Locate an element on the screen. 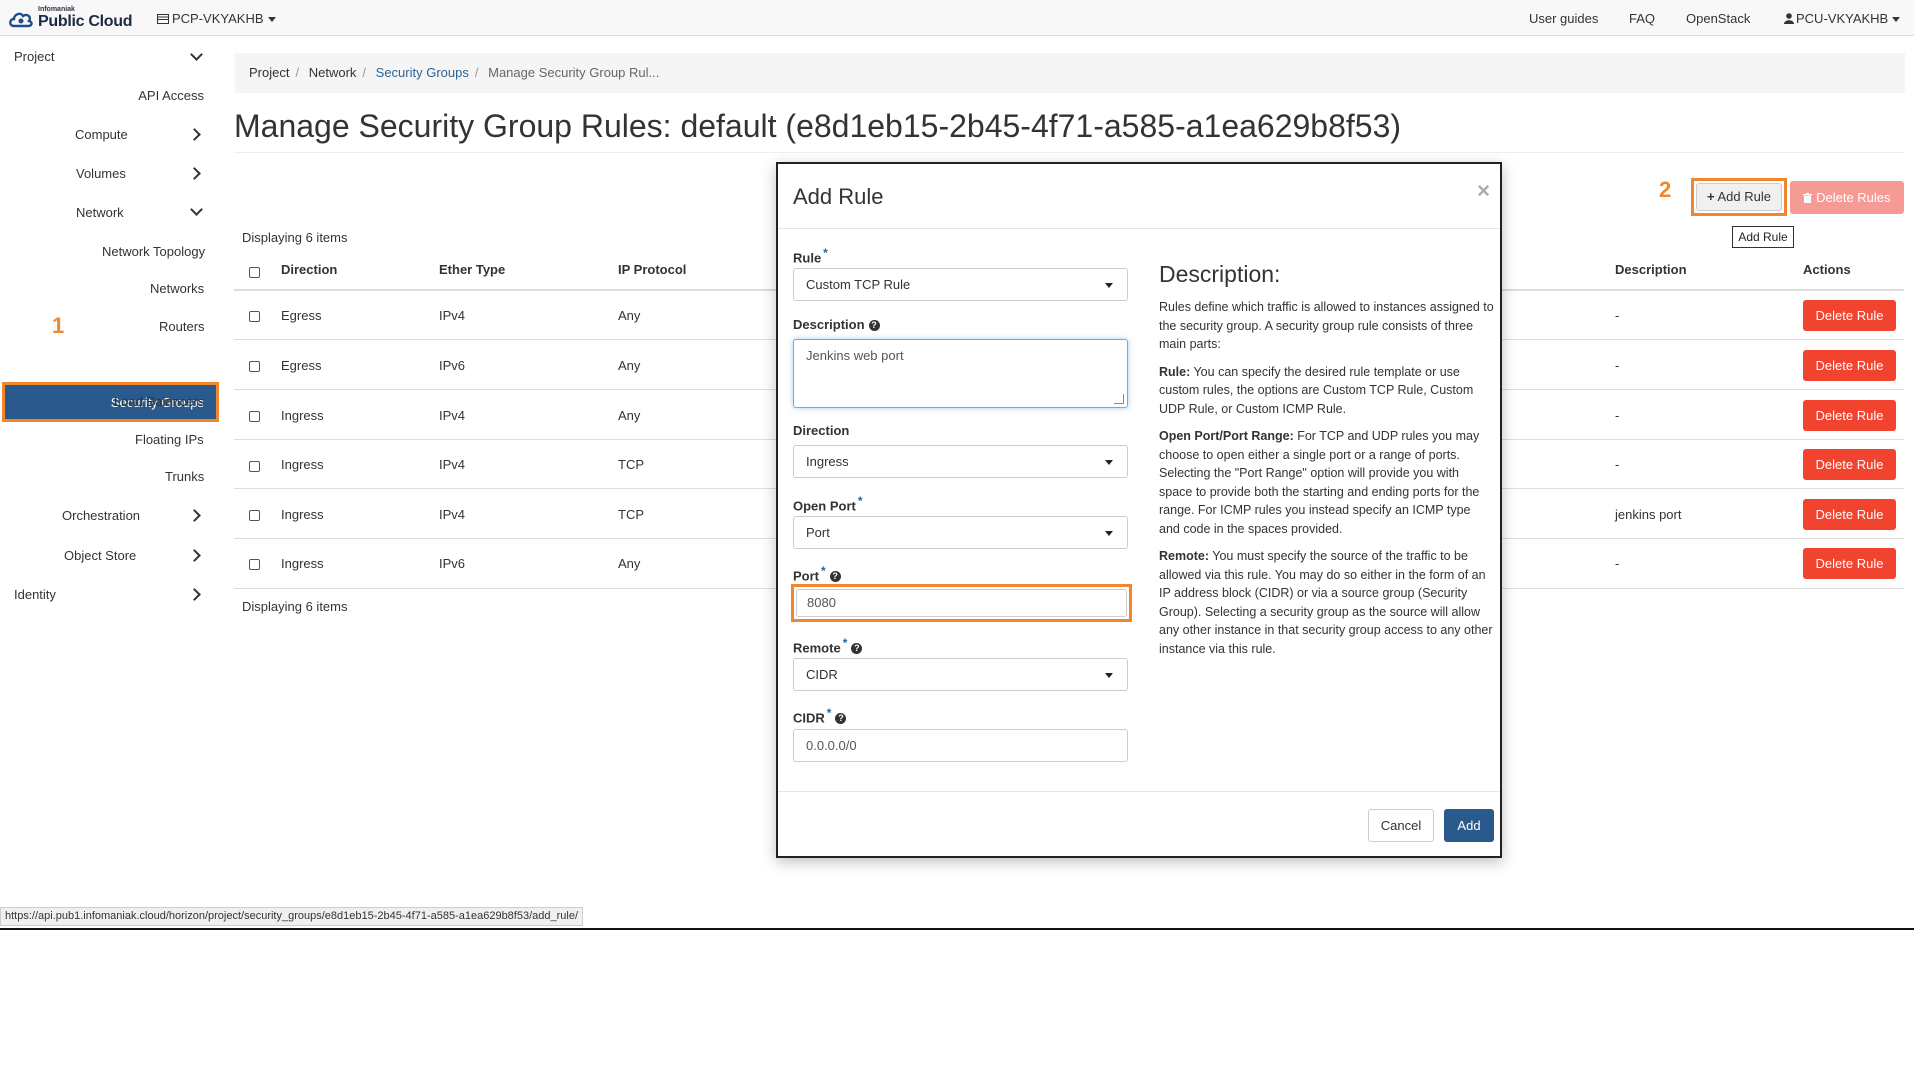  help-title: Description: is located at coordinates (1220, 274).